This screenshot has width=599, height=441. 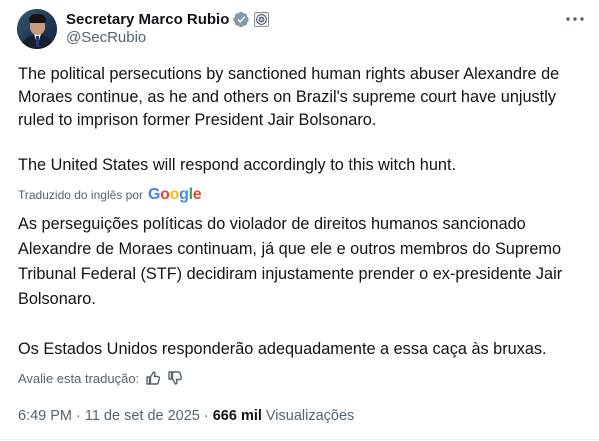 I want to click on views-count: 666 mil, so click(x=237, y=416).